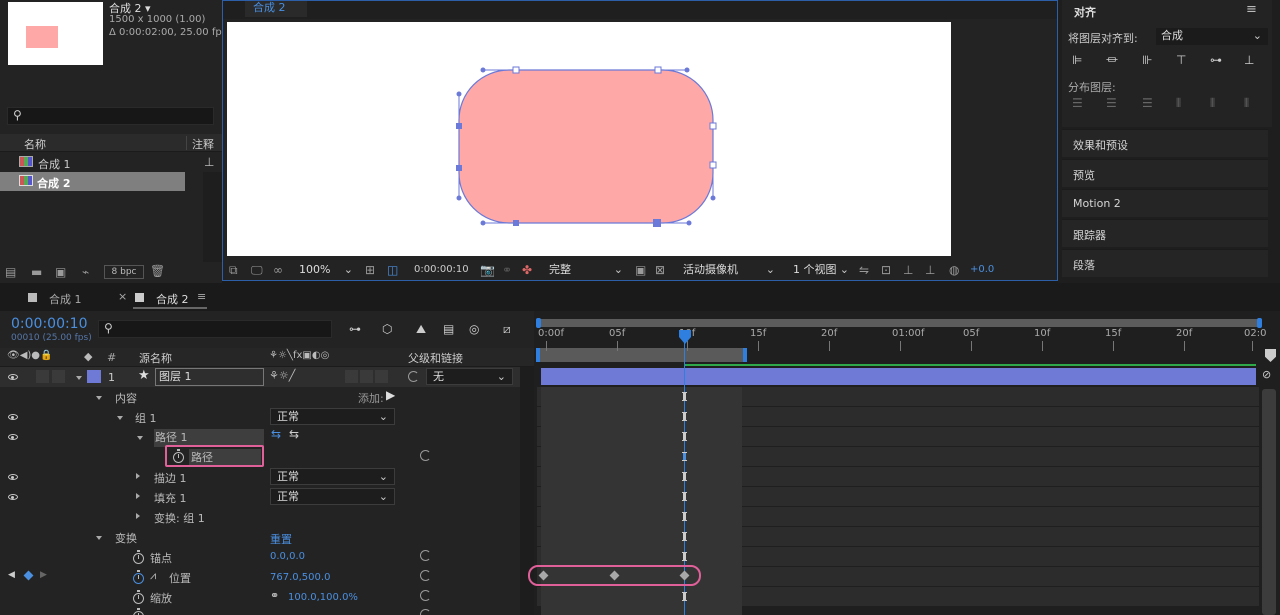  What do you see at coordinates (332, 496) in the screenshot?
I see `fill-mode-dropdown: 正常` at bounding box center [332, 496].